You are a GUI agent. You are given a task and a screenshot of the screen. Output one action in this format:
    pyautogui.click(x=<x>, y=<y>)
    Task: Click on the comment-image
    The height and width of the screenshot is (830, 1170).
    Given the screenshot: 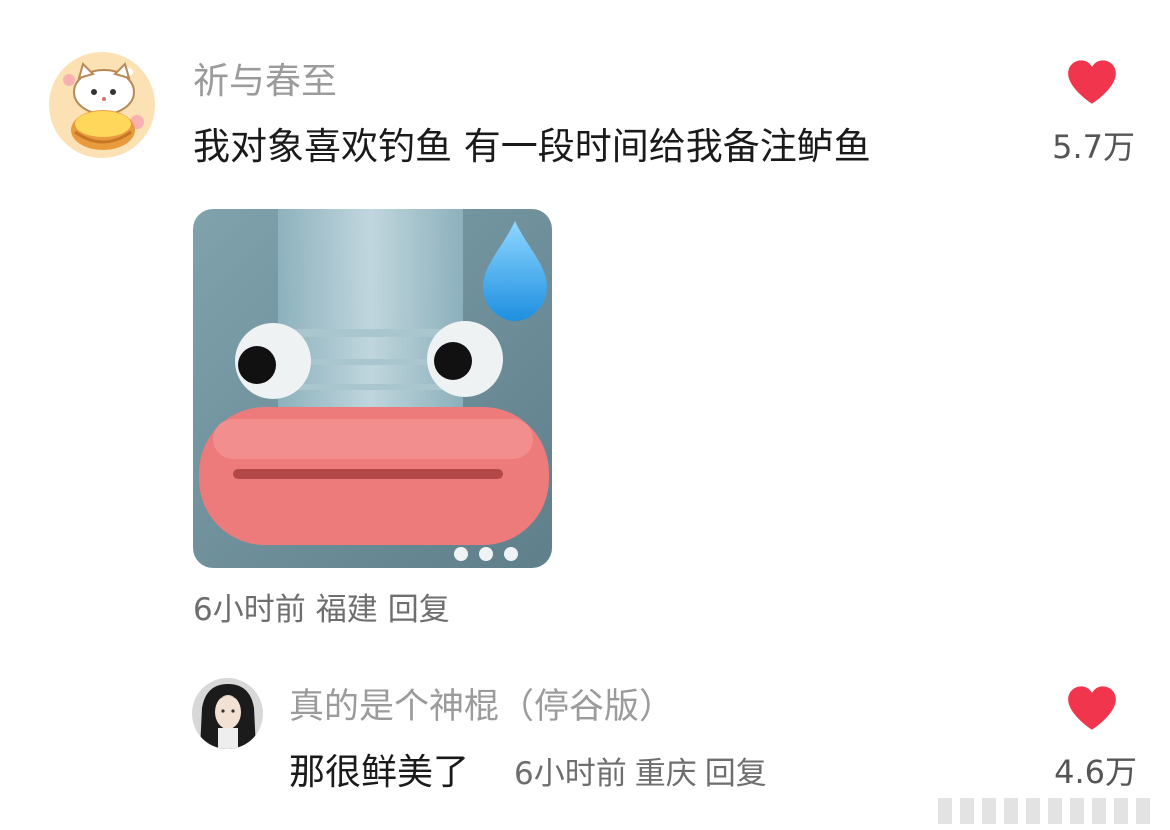 What is the action you would take?
    pyautogui.click(x=372, y=388)
    